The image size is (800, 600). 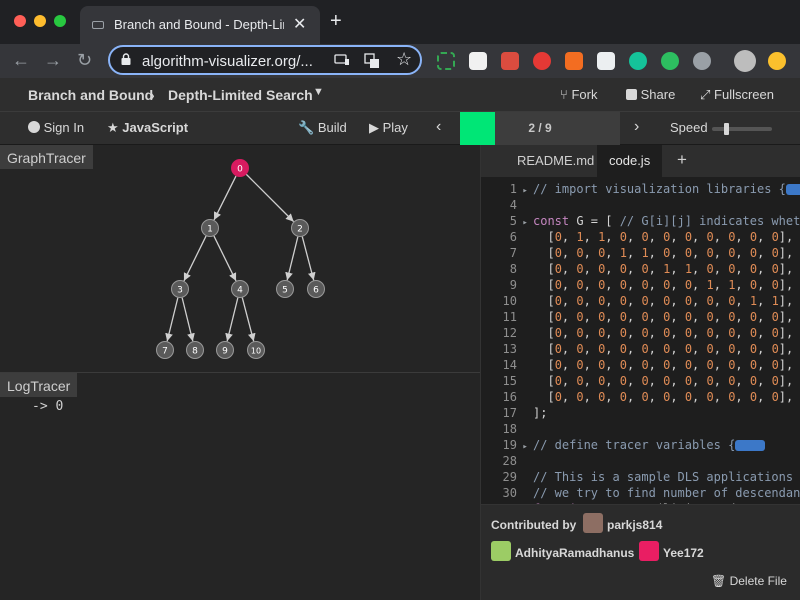 I want to click on code-line: 12 [0, 0, 0, 0, 0, 0, 0, 0, 0, 0, 0],, so click(x=640, y=333).